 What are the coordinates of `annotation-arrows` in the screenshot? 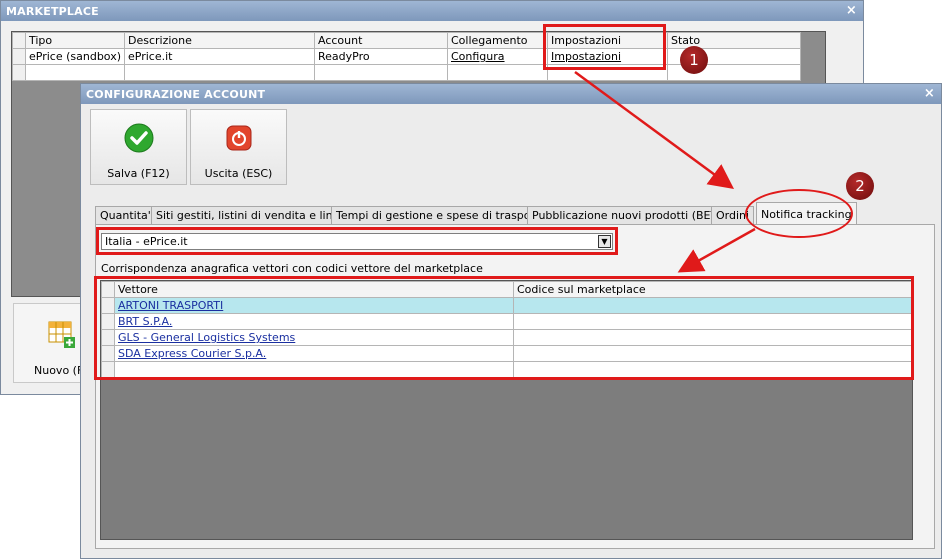 It's located at (665, 171).